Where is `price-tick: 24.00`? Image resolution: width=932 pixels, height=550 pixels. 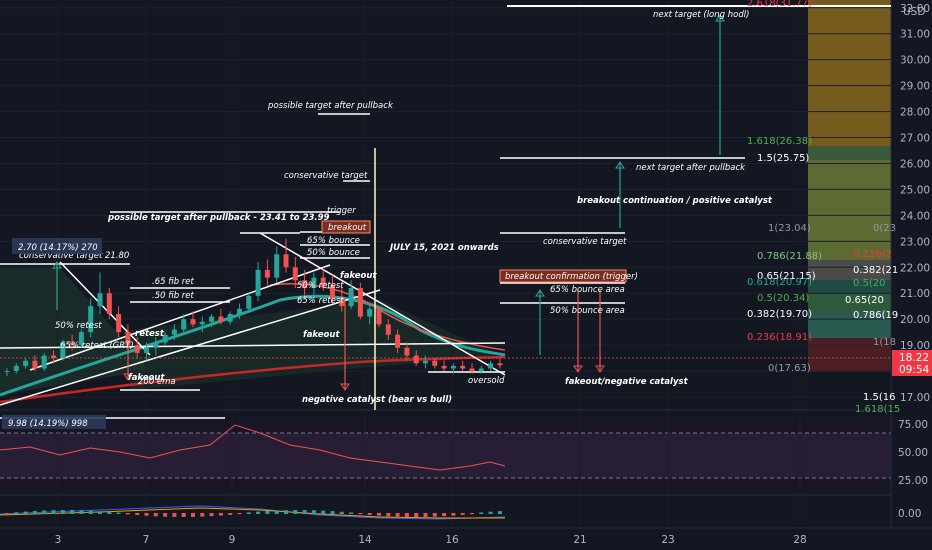
price-tick: 24.00 is located at coordinates (915, 216).